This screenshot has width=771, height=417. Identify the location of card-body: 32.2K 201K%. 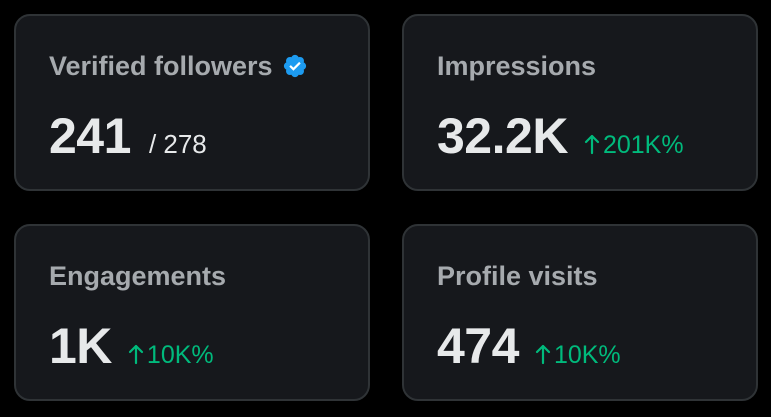
(560, 136).